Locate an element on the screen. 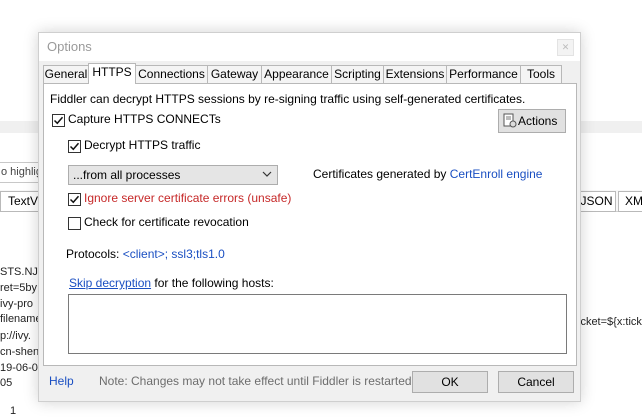 Image resolution: width=642 pixels, height=417 pixels. close-button: ✕ is located at coordinates (565, 47).